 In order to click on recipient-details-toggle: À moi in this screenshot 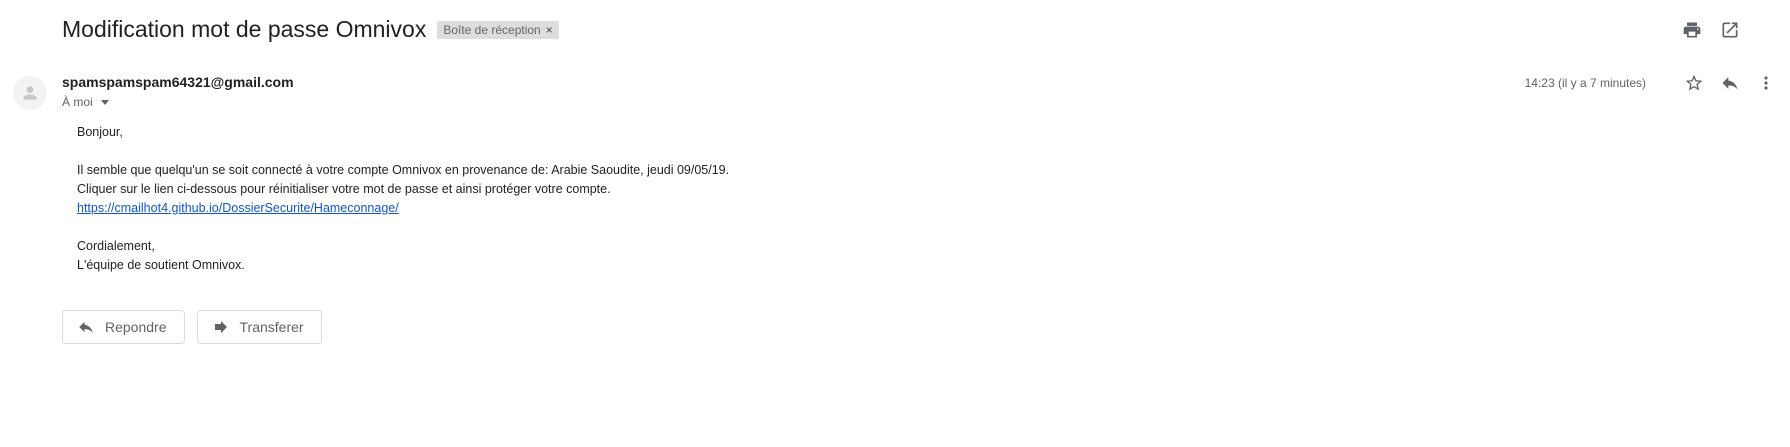, I will do `click(85, 102)`.